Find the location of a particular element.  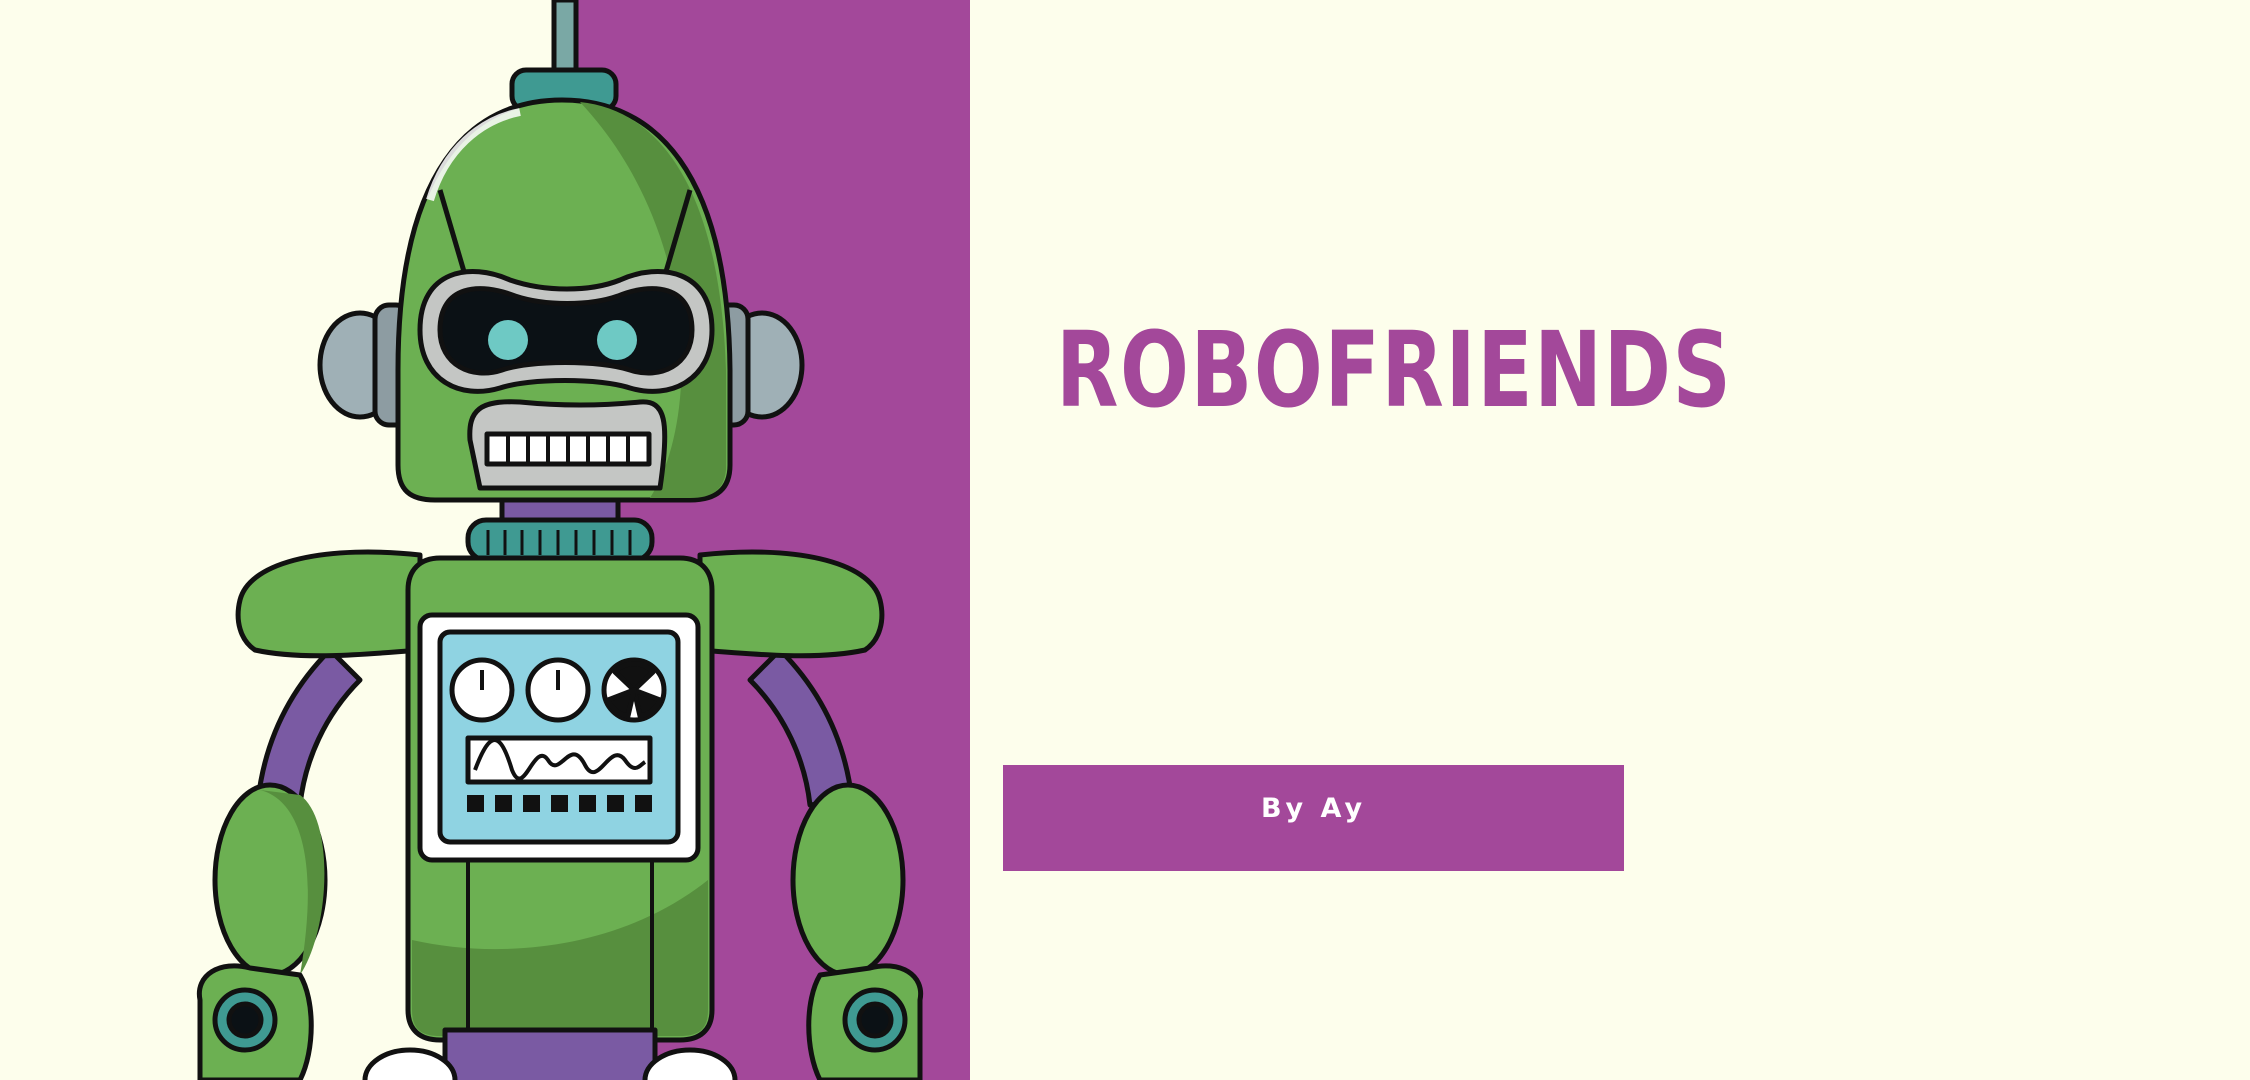

byline-banner: By Ay is located at coordinates (1313, 818).